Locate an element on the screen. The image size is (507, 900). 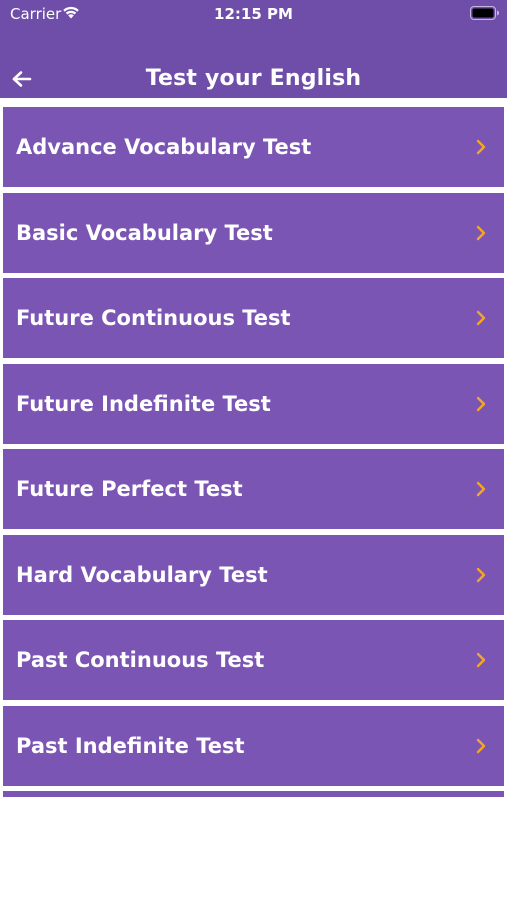
page-title: Test your English is located at coordinates (253, 78).